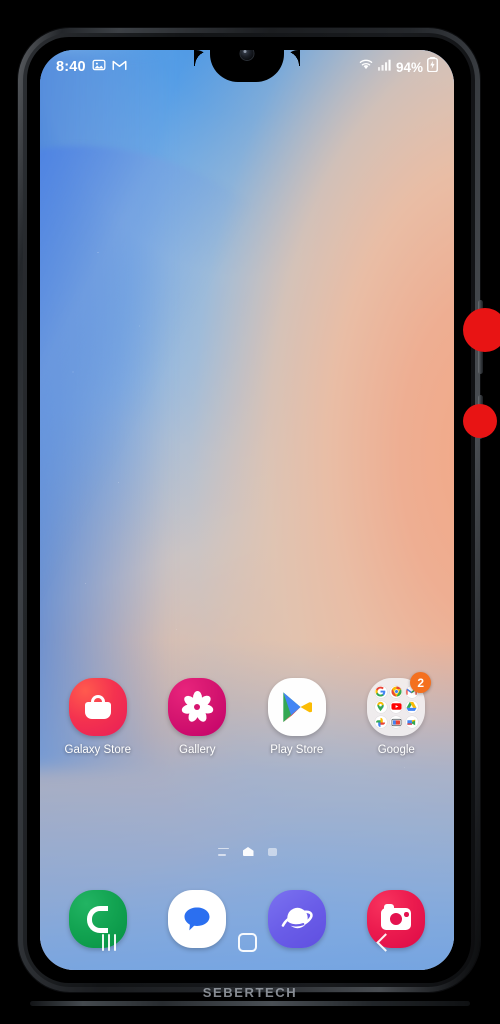 Image resolution: width=500 pixels, height=1024 pixels. Describe the element at coordinates (119, 67) in the screenshot. I see `gmail-notification-icon` at that location.